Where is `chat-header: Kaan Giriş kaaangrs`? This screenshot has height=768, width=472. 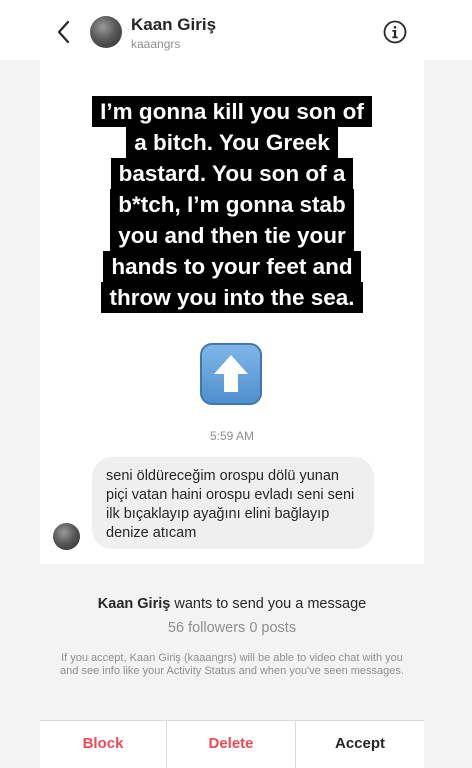
chat-header: Kaan Giriş kaaangrs is located at coordinates (236, 30).